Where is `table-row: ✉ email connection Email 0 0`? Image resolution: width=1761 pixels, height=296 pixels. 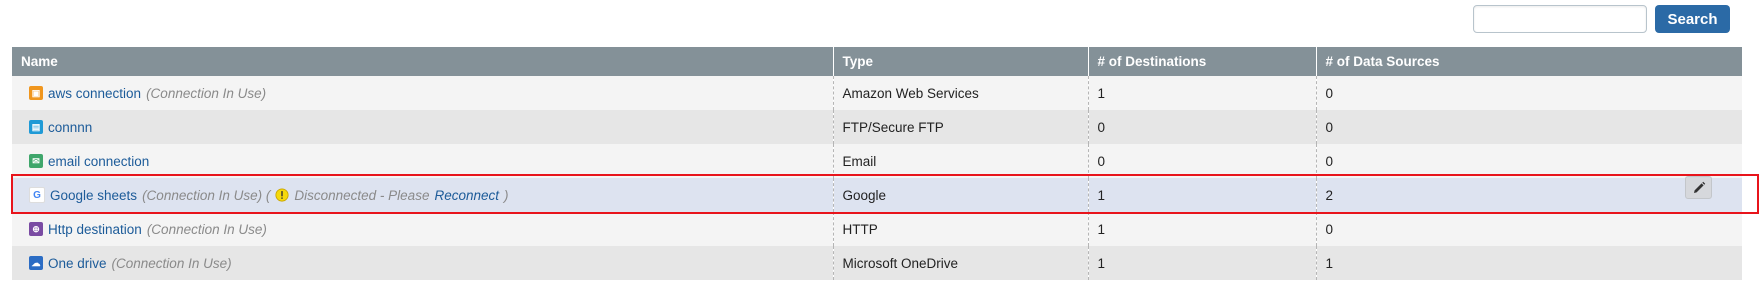
table-row: ✉ email connection Email 0 0 is located at coordinates (877, 161).